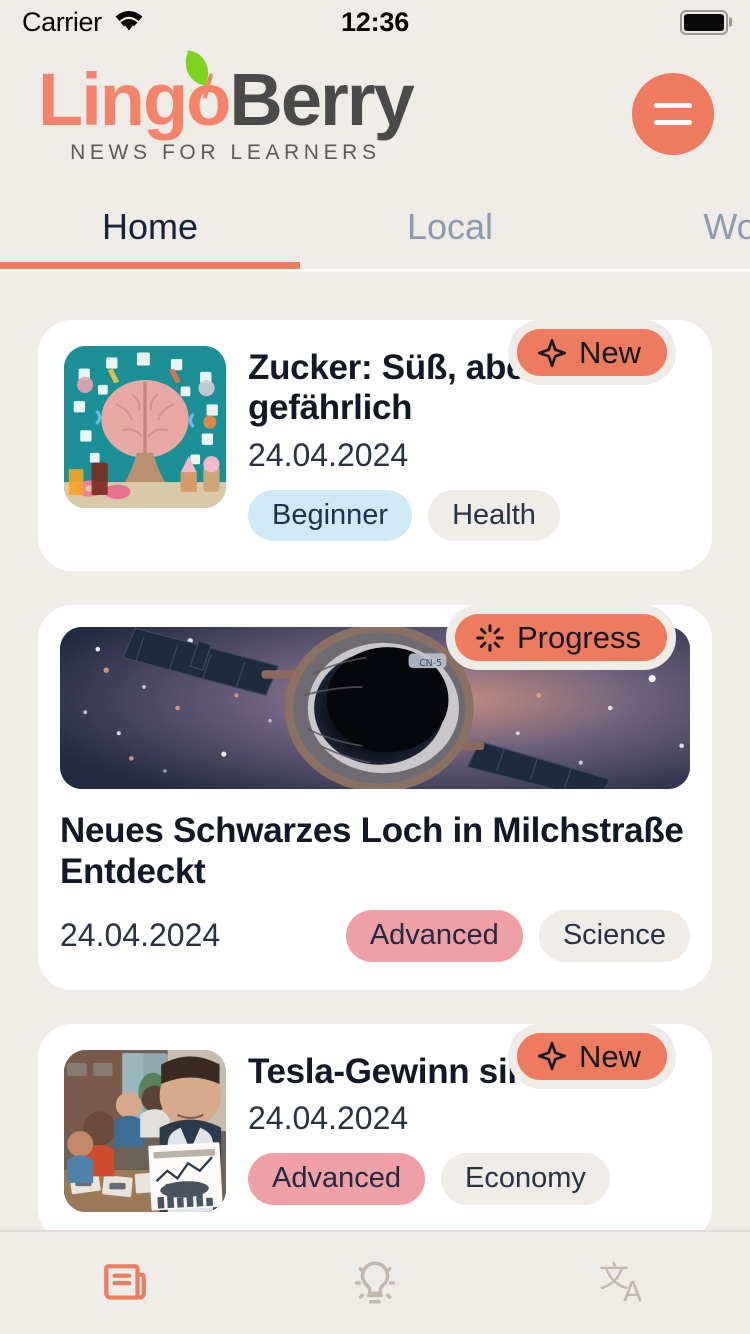  What do you see at coordinates (632, 1291) in the screenshot?
I see `svg-text: A` at bounding box center [632, 1291].